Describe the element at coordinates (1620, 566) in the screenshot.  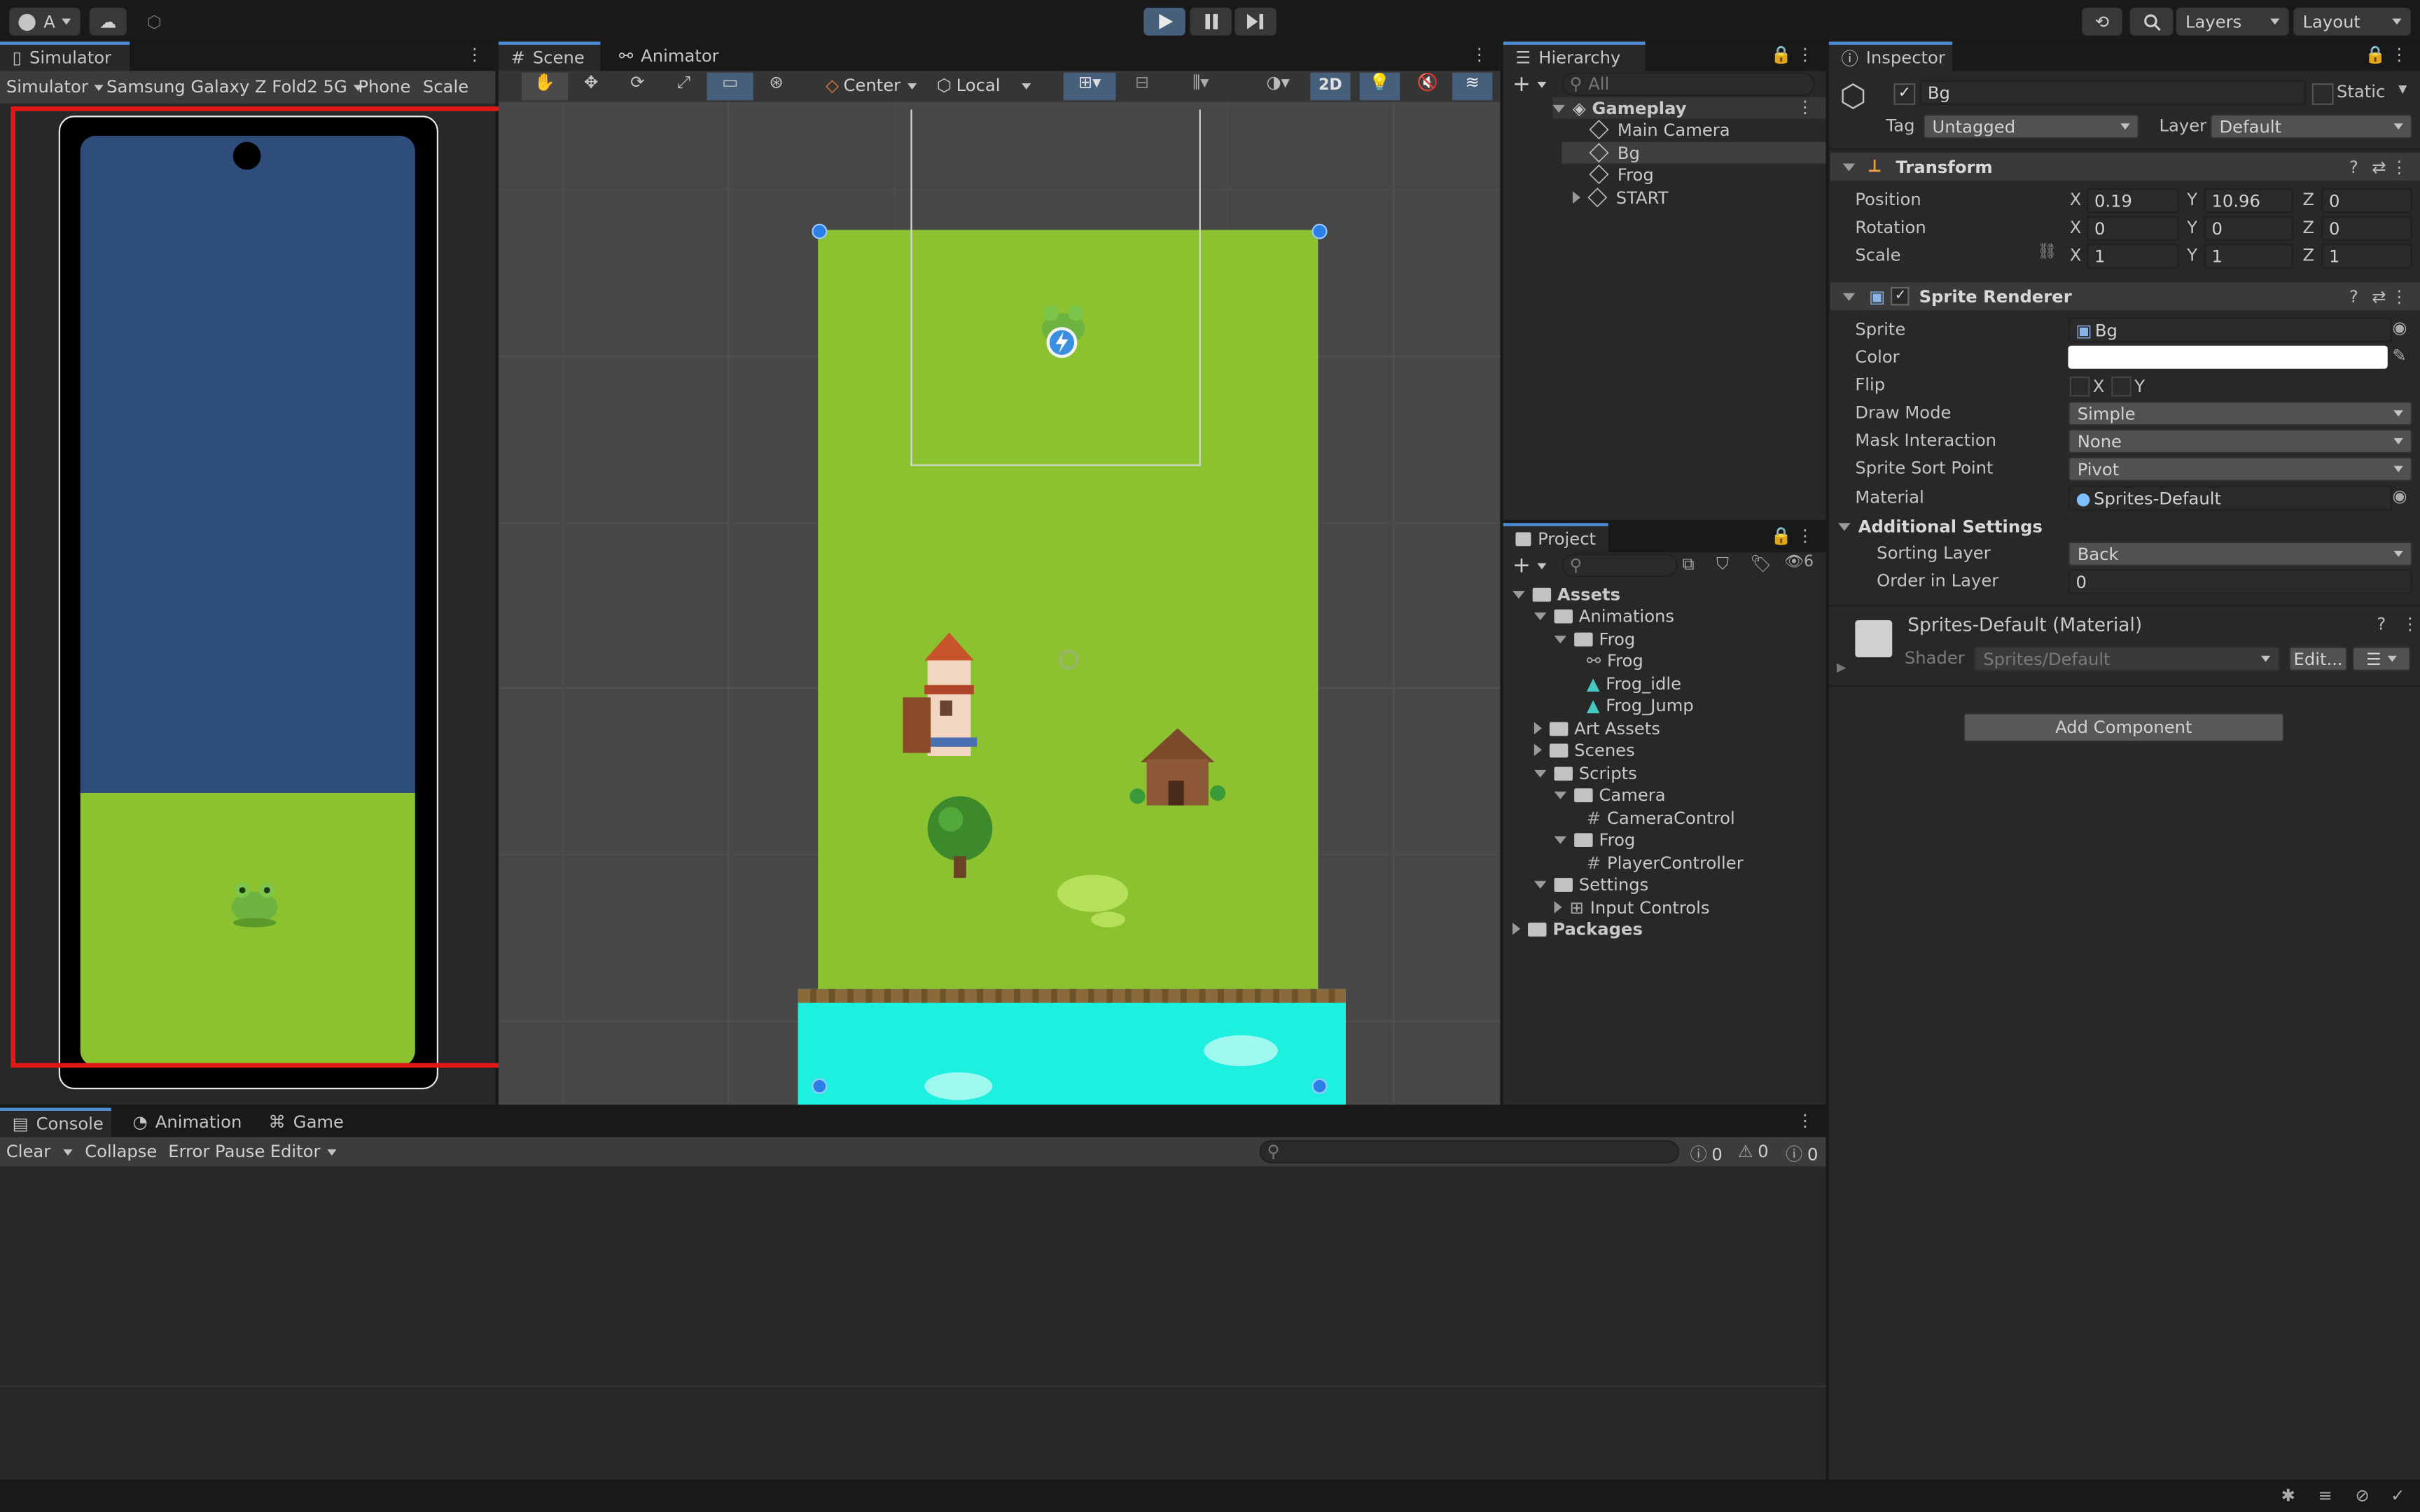
I see `project-search-input: ⚲` at that location.